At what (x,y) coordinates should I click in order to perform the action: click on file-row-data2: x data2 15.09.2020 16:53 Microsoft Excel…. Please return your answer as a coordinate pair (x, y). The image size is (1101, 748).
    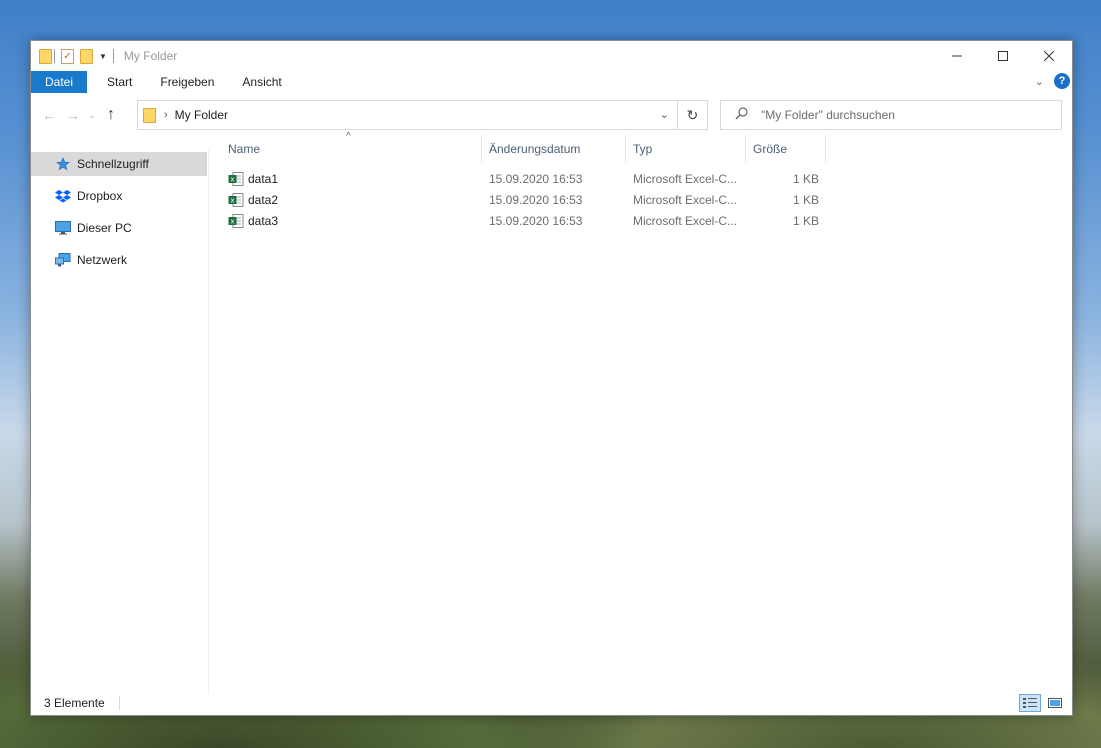
    Looking at the image, I should click on (521, 200).